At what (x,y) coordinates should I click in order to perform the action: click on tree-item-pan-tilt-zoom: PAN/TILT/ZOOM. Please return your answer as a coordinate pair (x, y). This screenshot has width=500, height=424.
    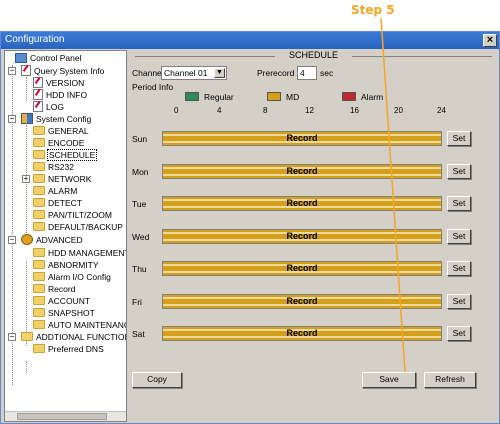
    Looking at the image, I should click on (72, 215).